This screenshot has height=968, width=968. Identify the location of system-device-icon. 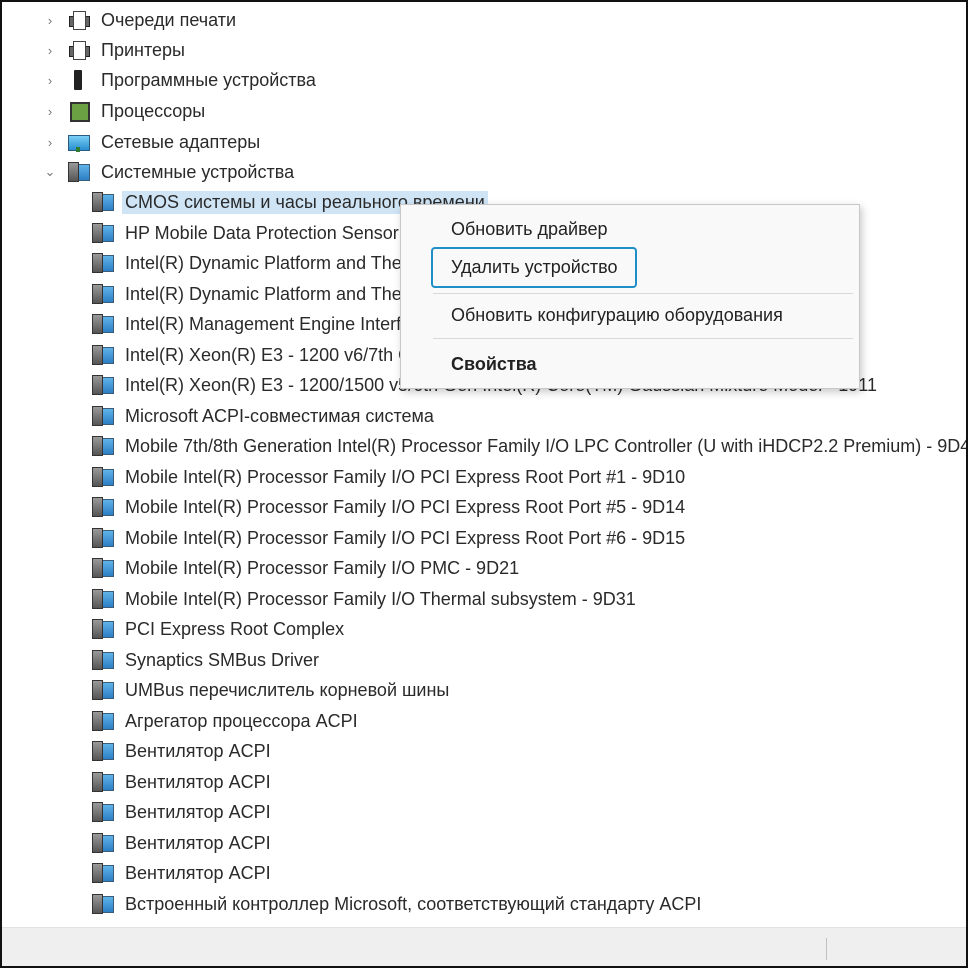
(79, 172).